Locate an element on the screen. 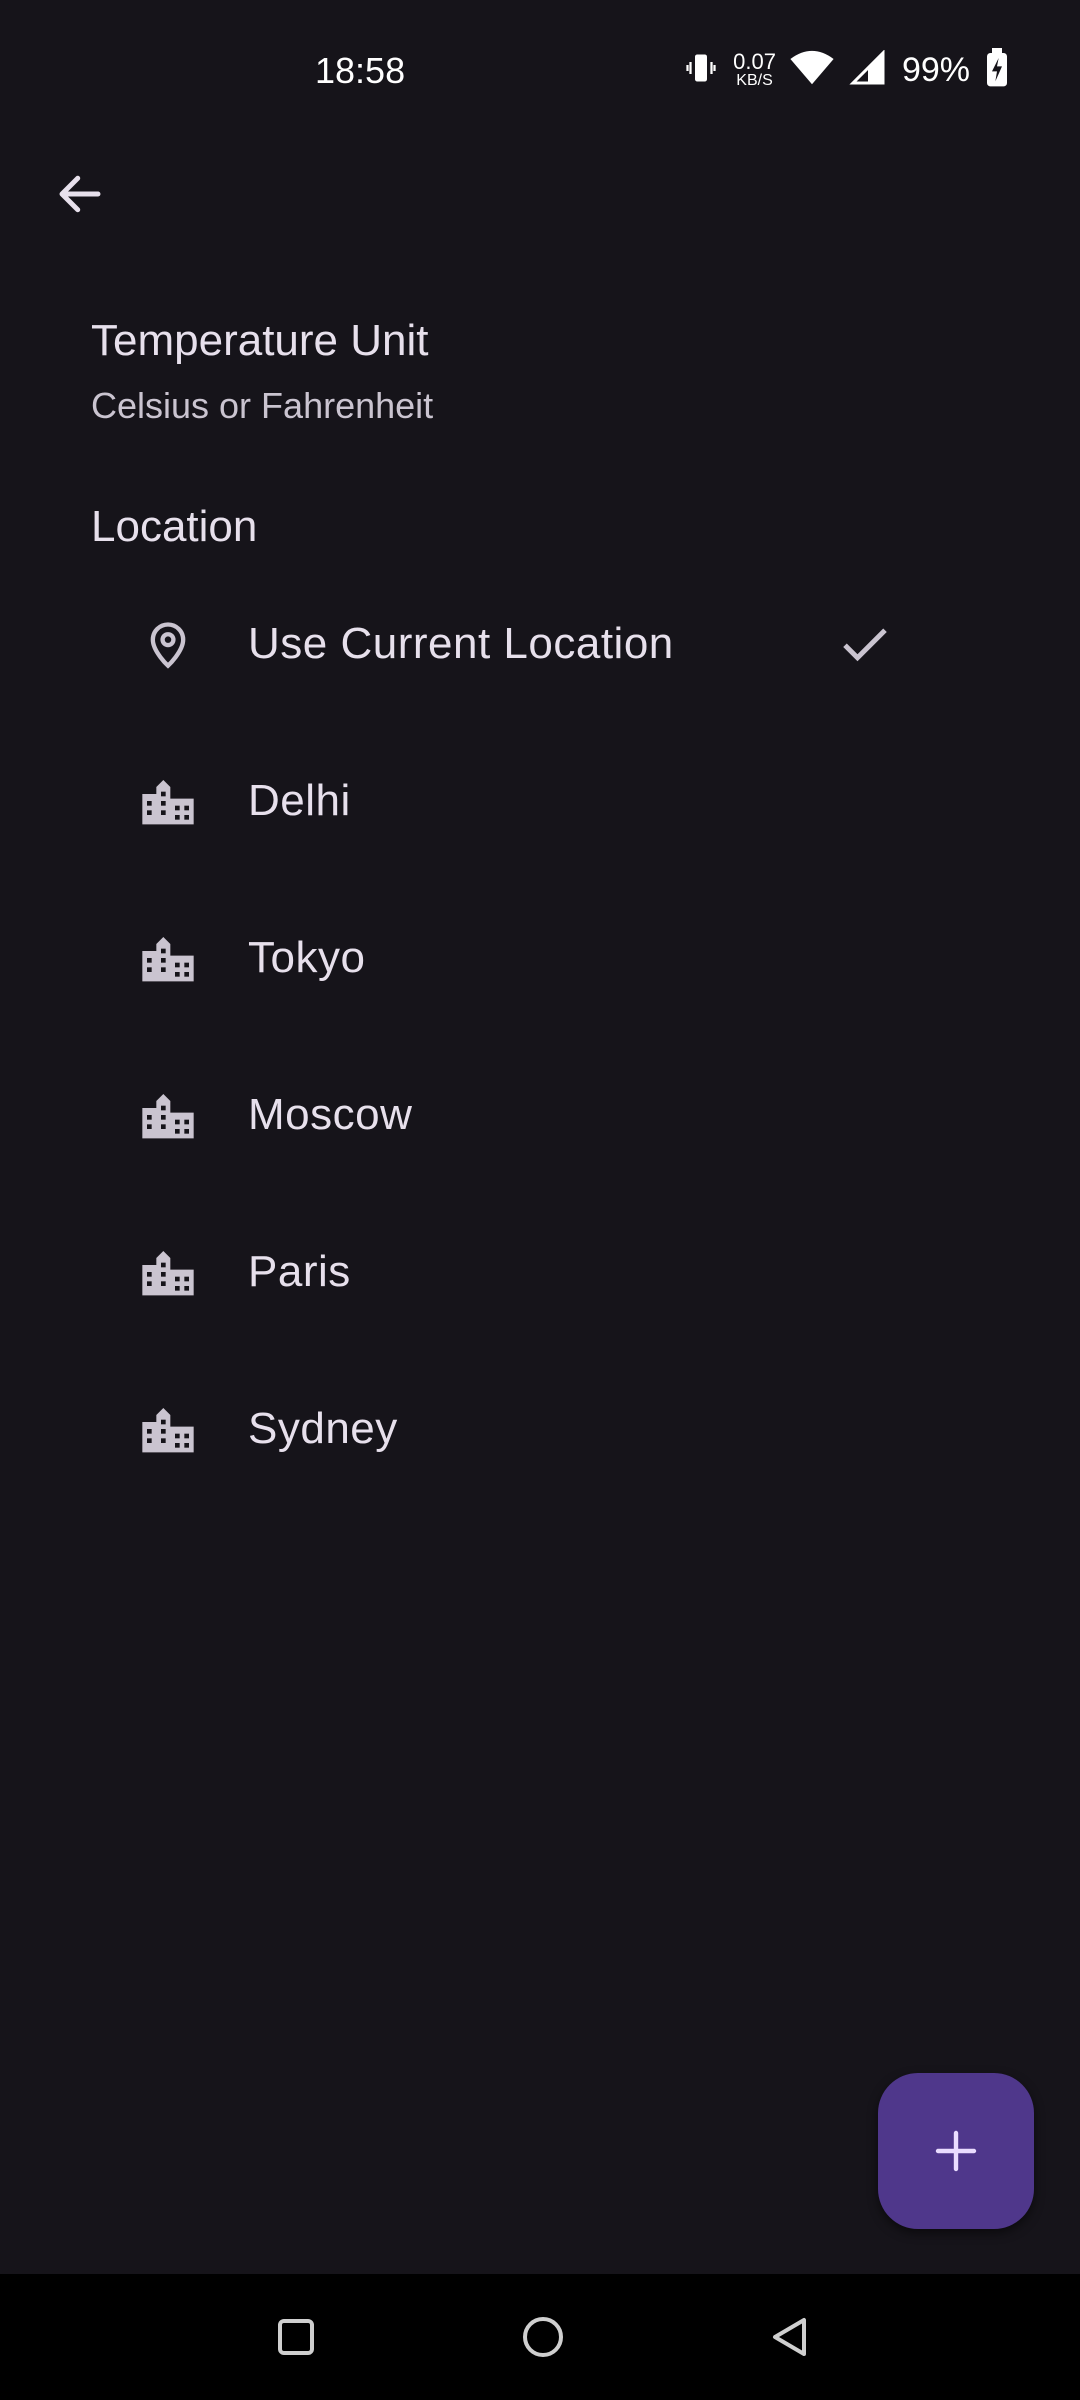 This screenshot has width=1080, height=2400. status-bar: 18:58 0.07 KB/S 99% is located at coordinates (540, 70).